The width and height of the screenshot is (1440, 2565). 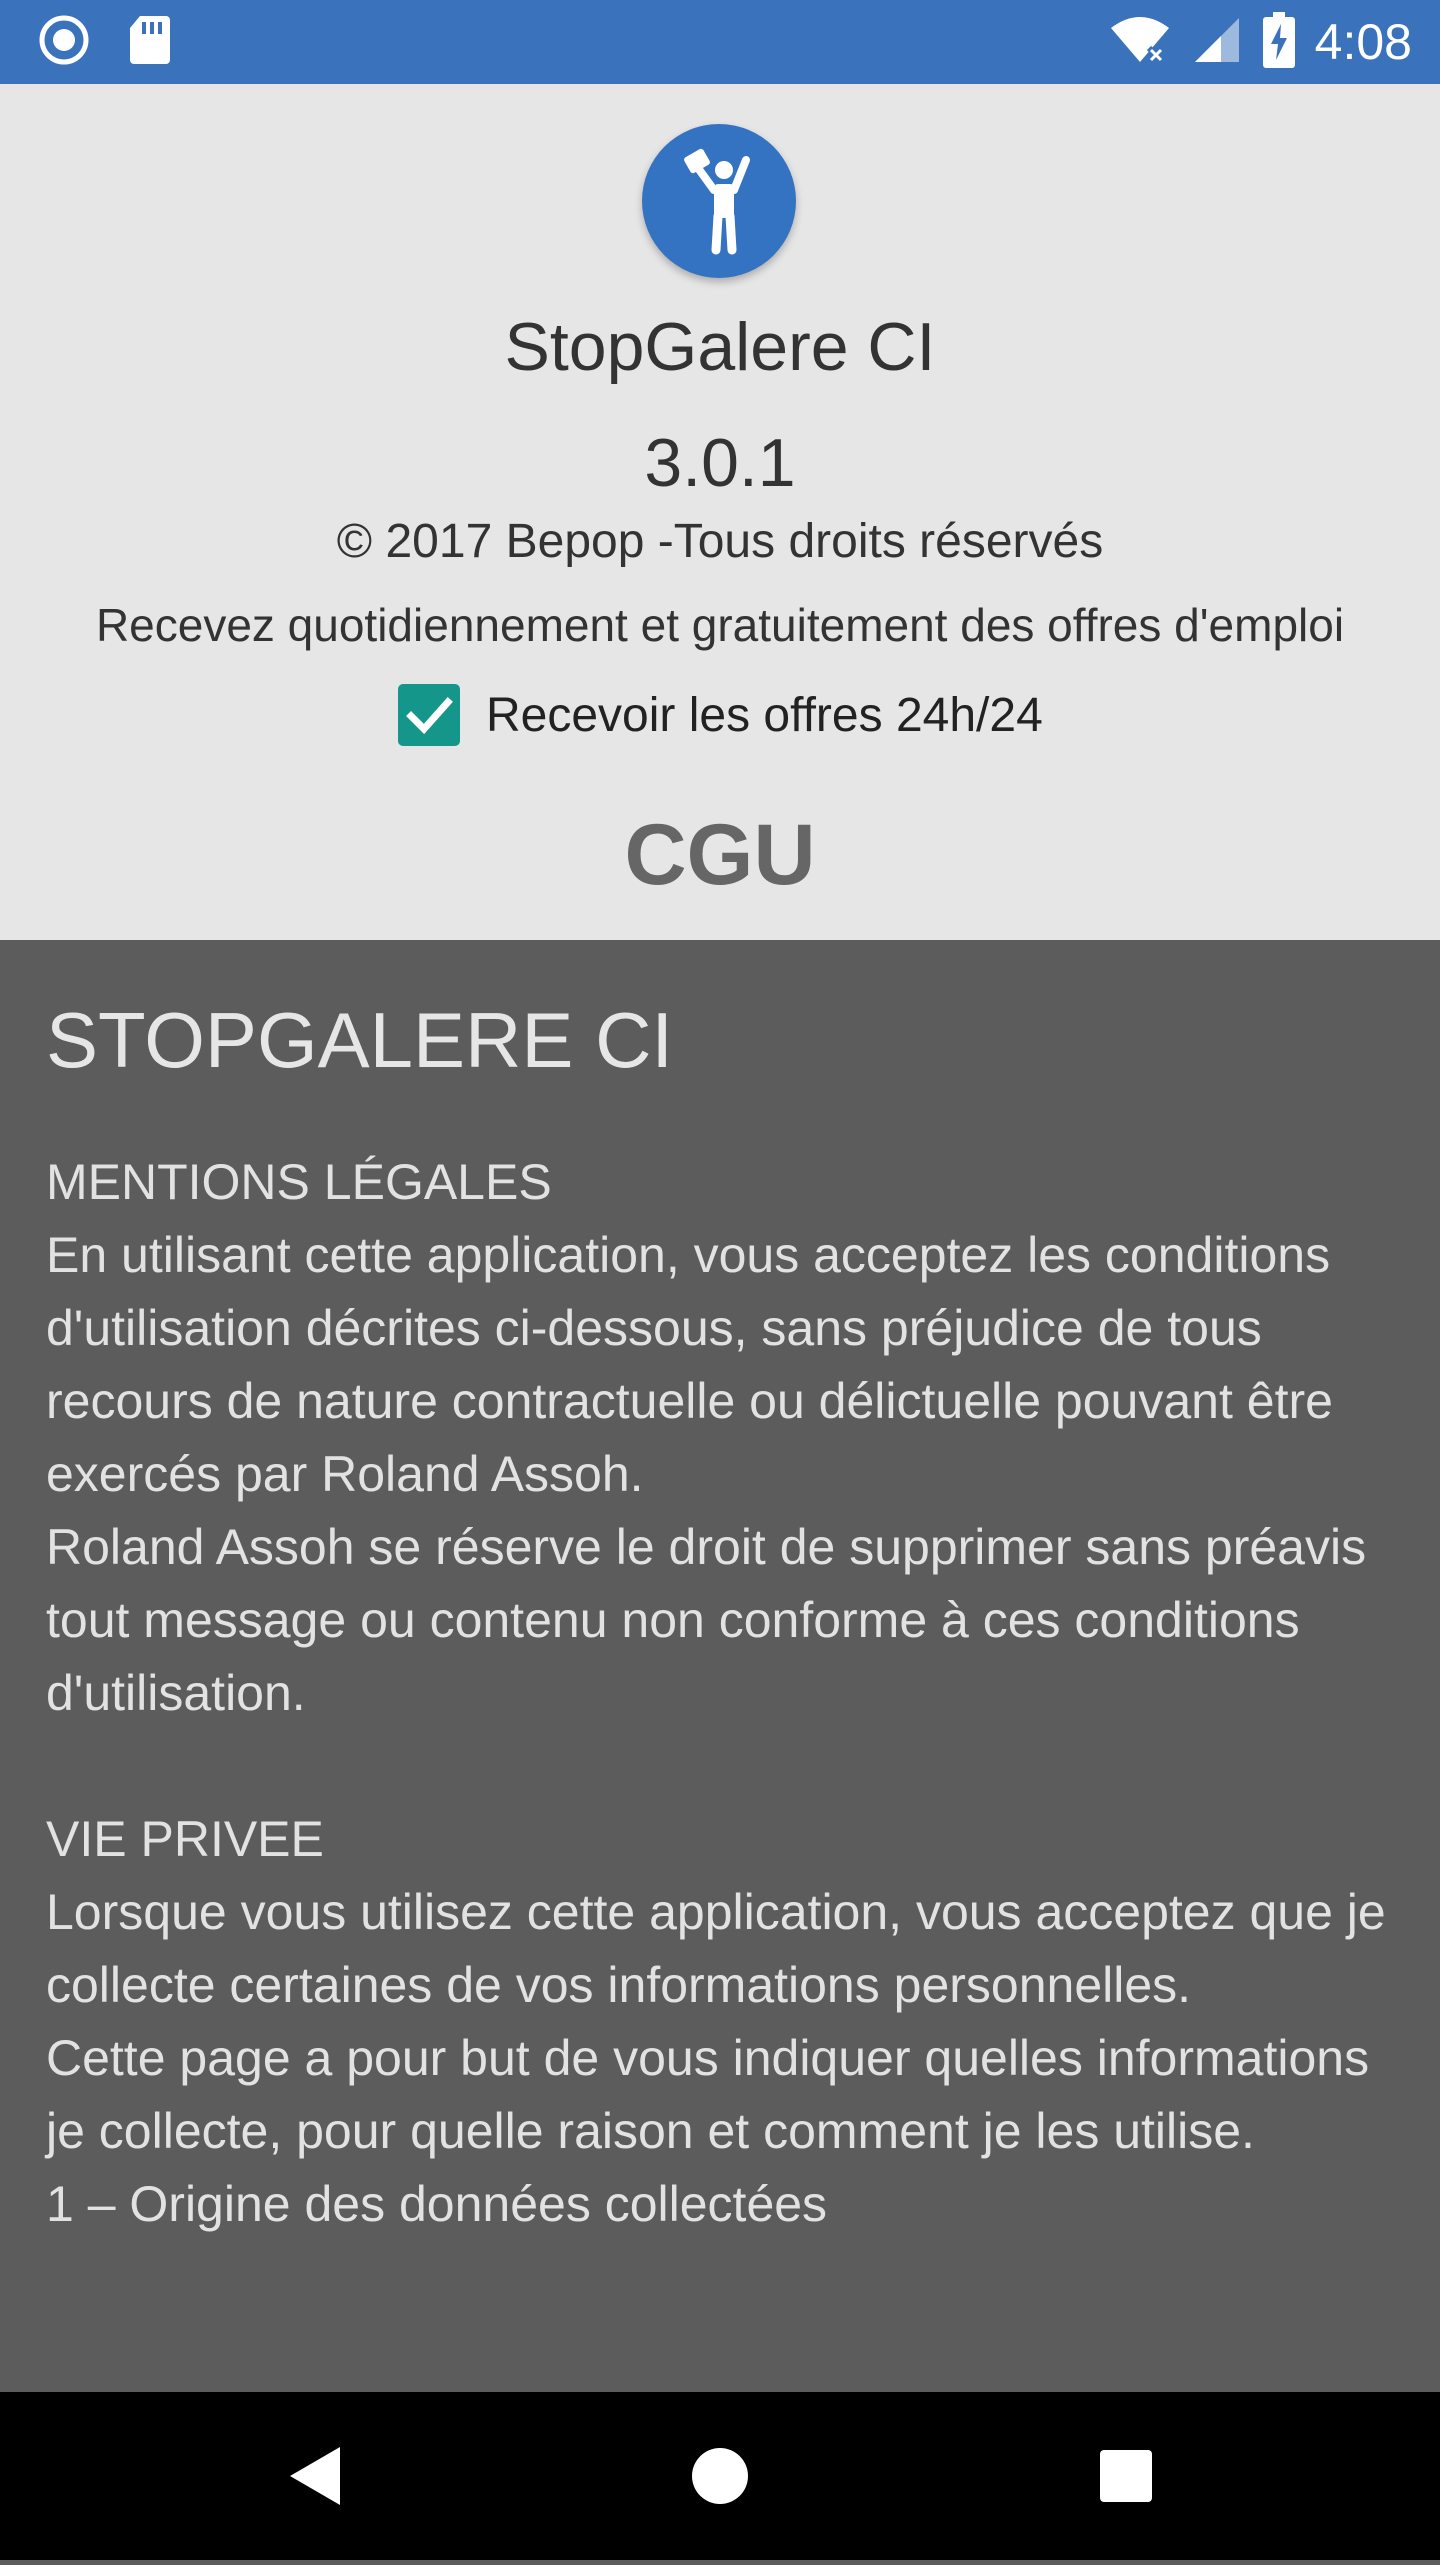 I want to click on document-title: STOPGALERE CI, so click(x=360, y=1040).